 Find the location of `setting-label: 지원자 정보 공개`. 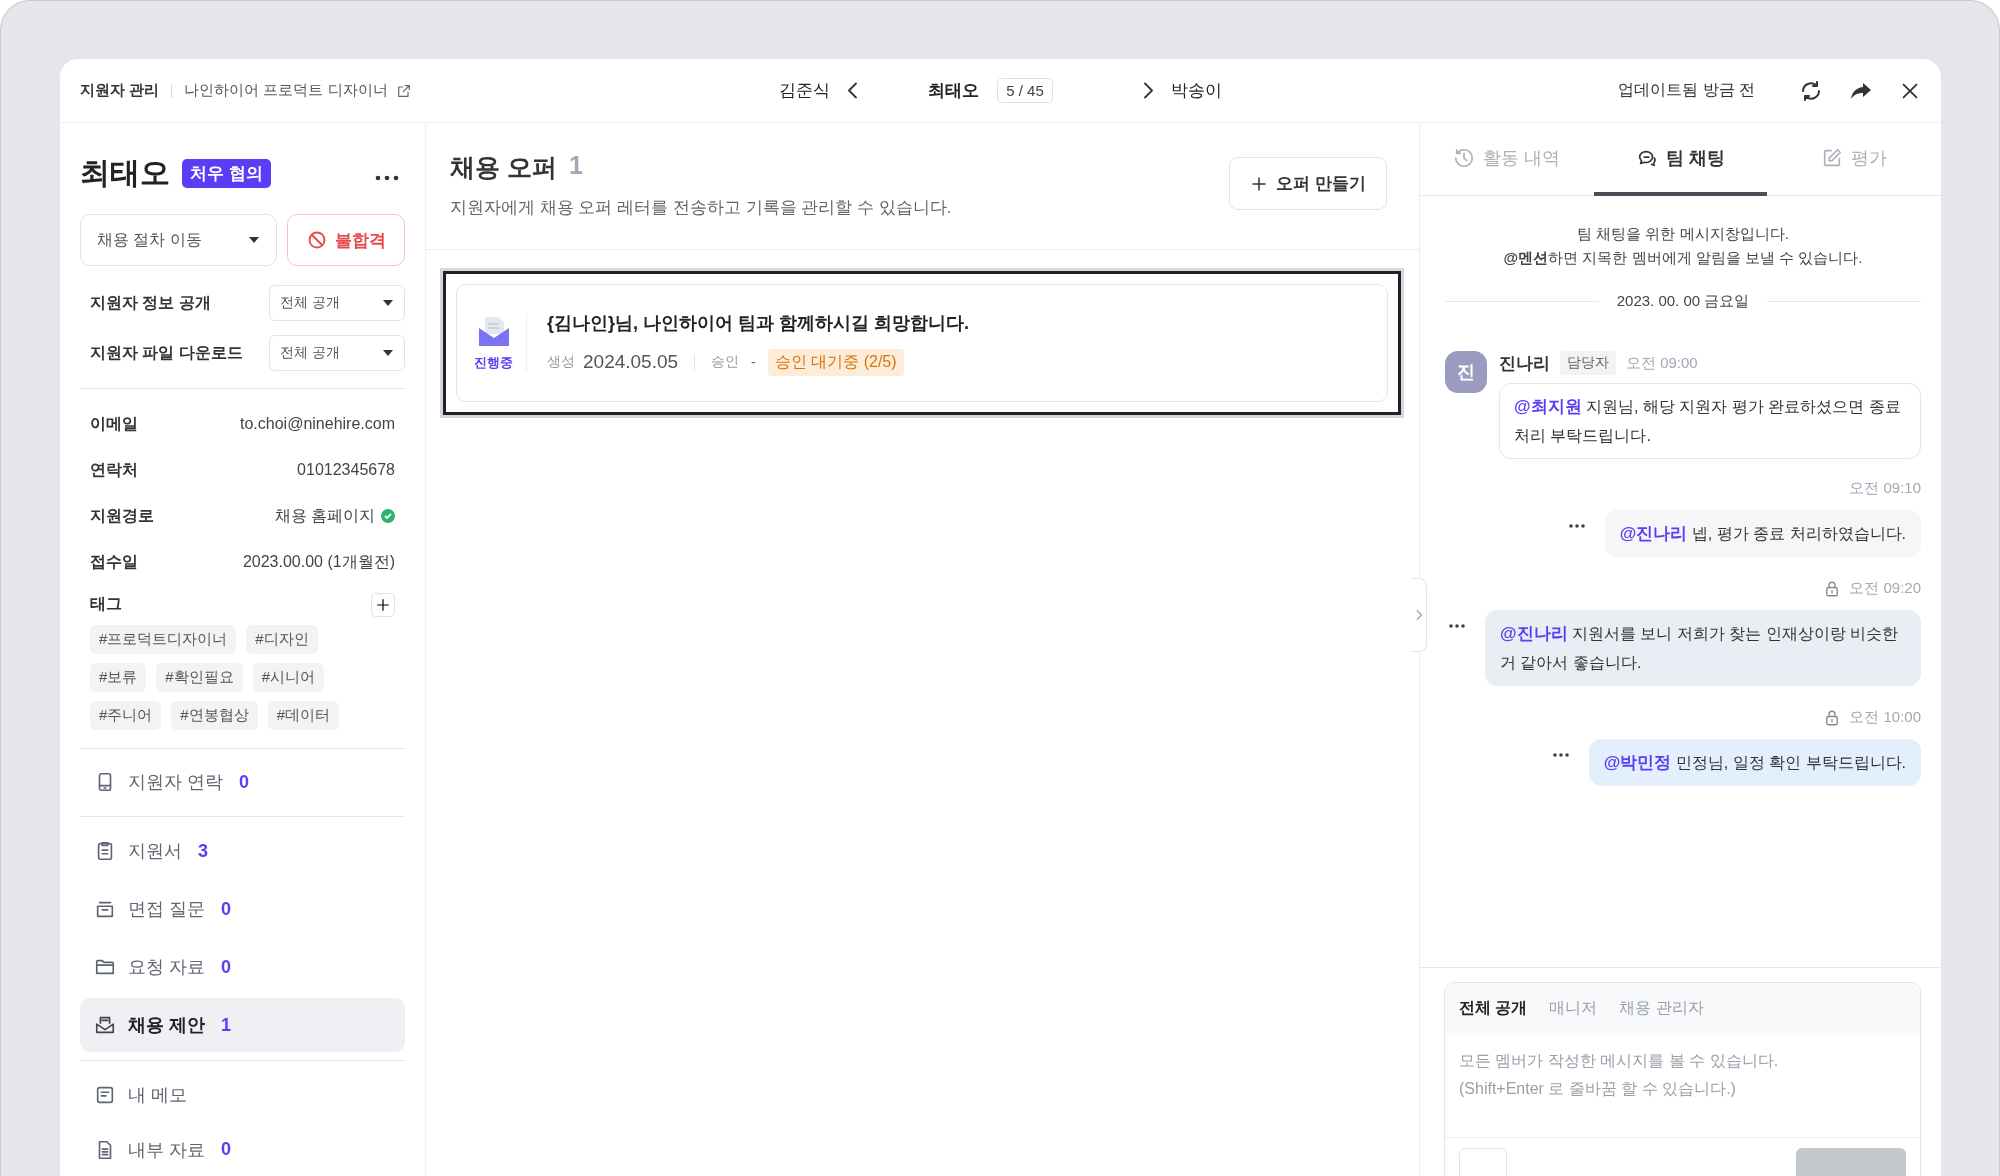

setting-label: 지원자 정보 공개 is located at coordinates (150, 302).